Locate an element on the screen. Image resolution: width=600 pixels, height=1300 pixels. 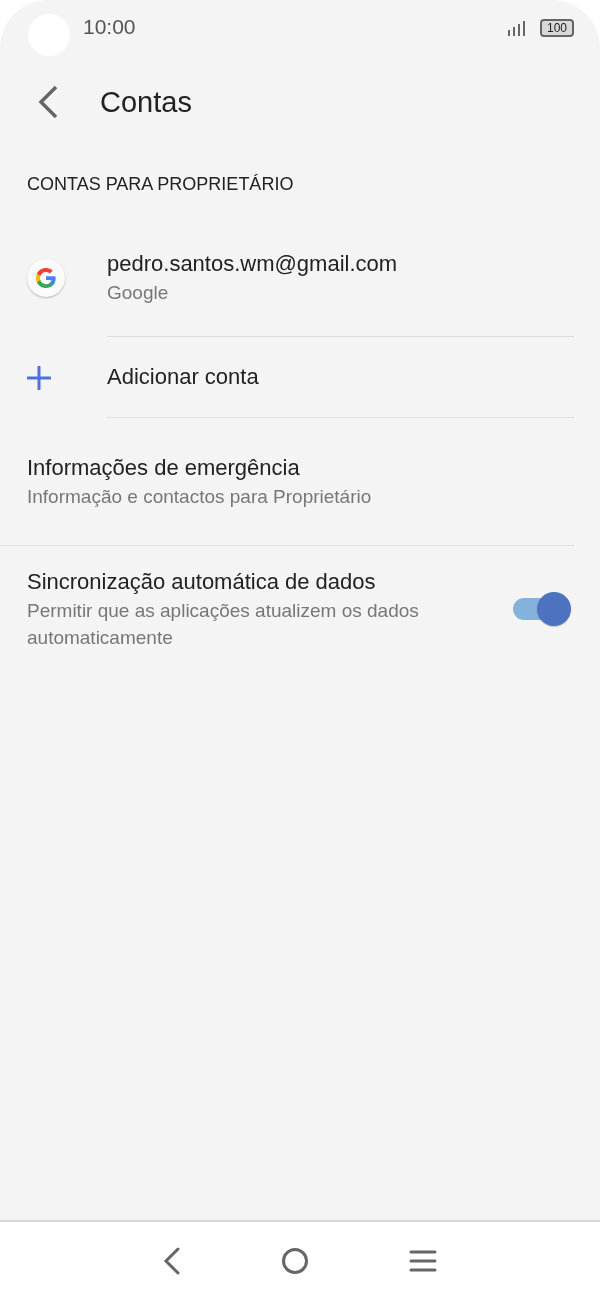
page-title: Contas is located at coordinates (146, 102).